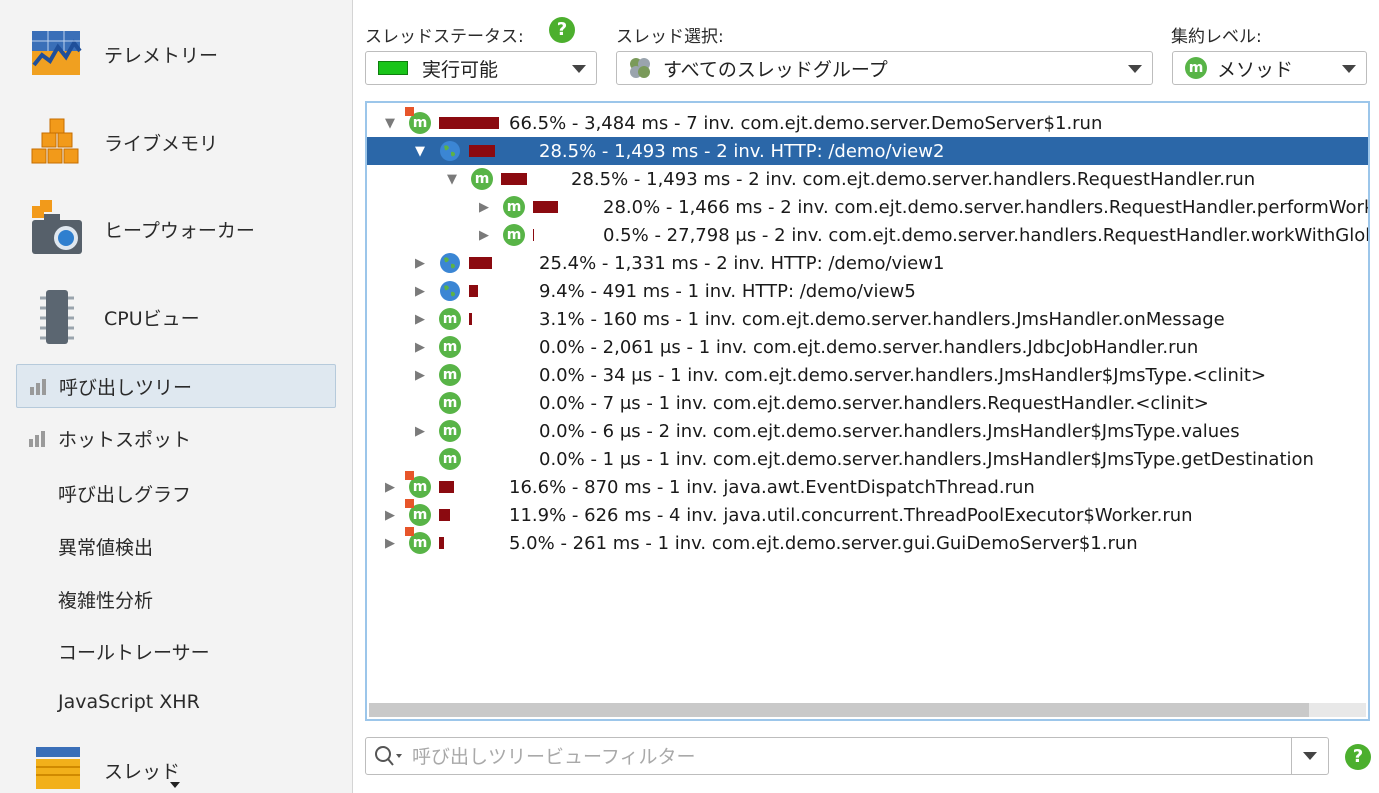 The width and height of the screenshot is (1379, 793). Describe the element at coordinates (105, 546) in the screenshot. I see `sidebar-item-outlier-detection: 異常値検出` at that location.